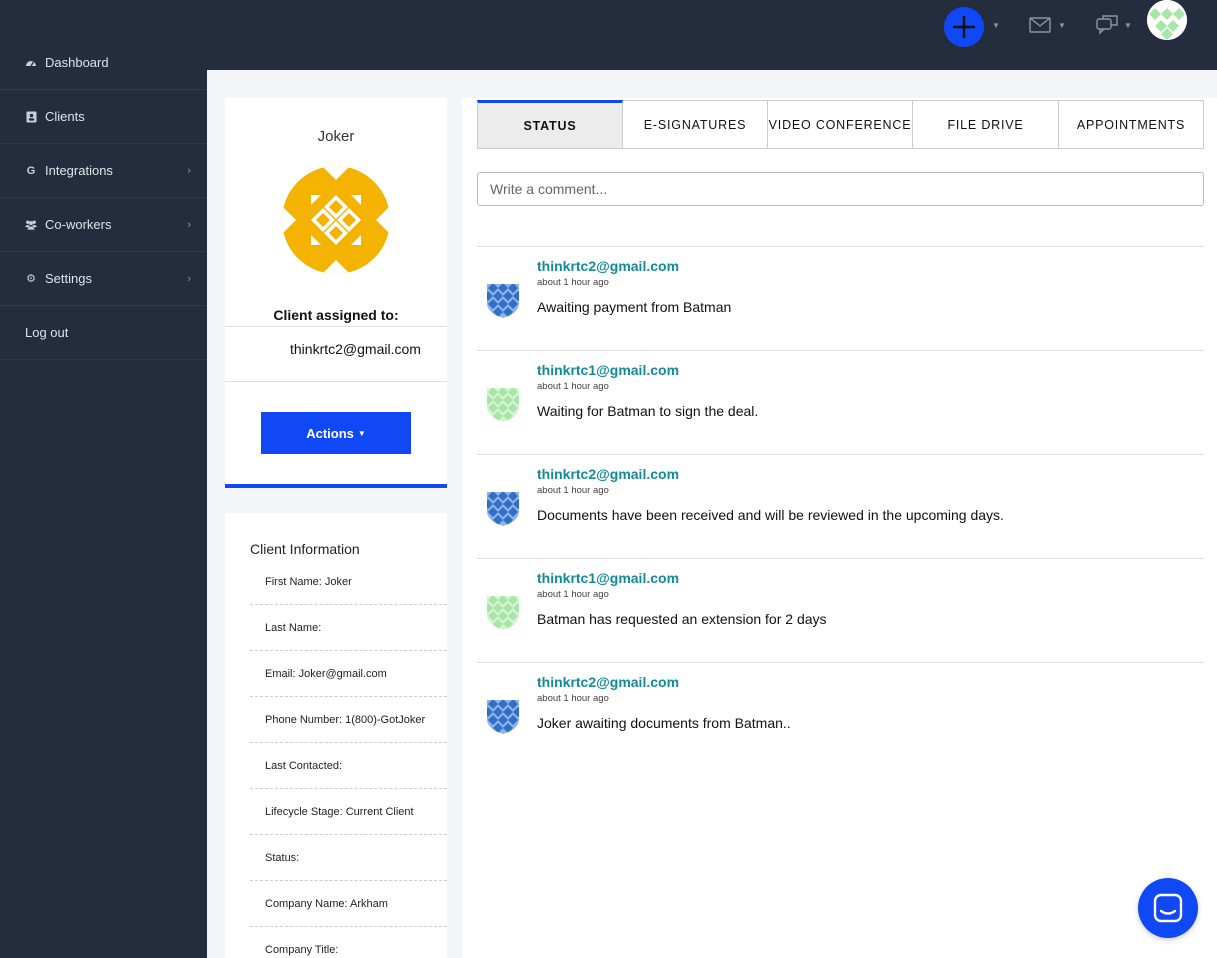 This screenshot has width=1217, height=958. Describe the element at coordinates (31, 170) in the screenshot. I see `google-icon: G` at that location.